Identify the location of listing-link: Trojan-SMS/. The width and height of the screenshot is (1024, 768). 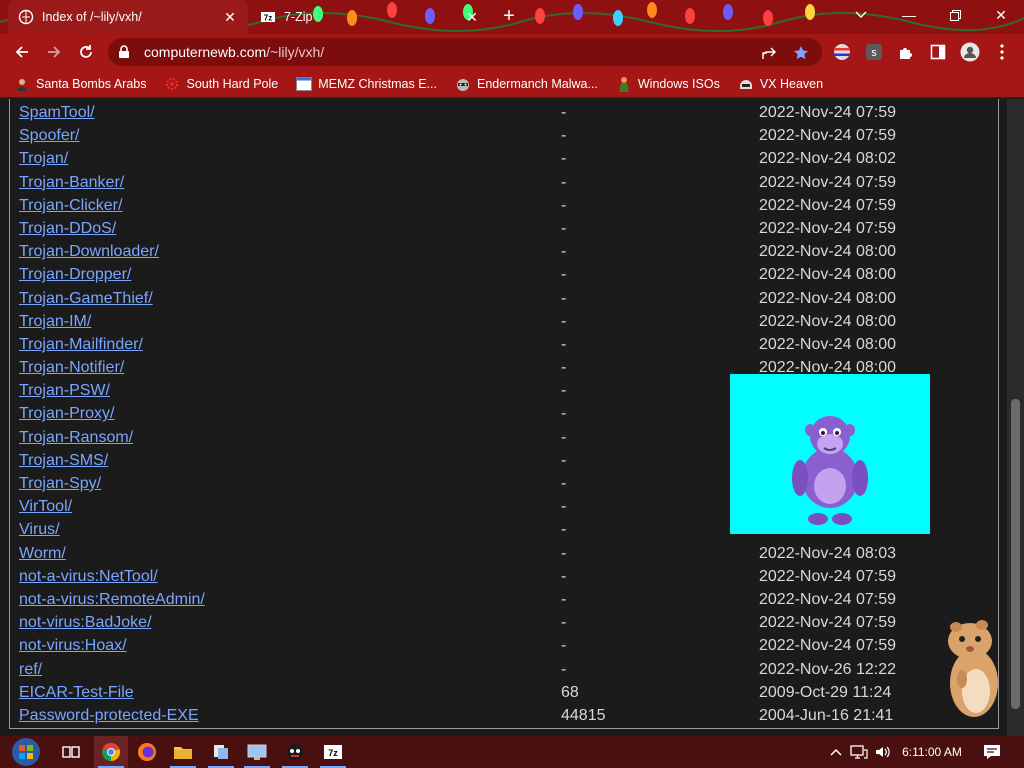
(63, 461).